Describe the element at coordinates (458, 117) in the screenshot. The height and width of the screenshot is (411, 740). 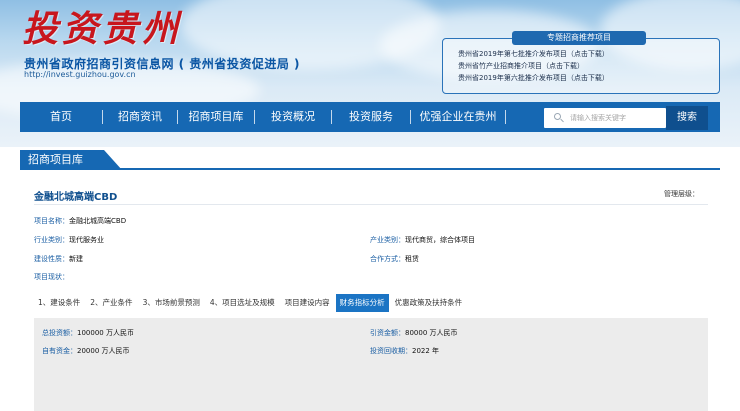
I see `nav-item-enterprises: 优强企业在贵州` at that location.